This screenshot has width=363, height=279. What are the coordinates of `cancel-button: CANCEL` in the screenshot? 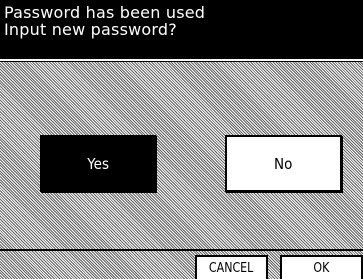 It's located at (231, 267).